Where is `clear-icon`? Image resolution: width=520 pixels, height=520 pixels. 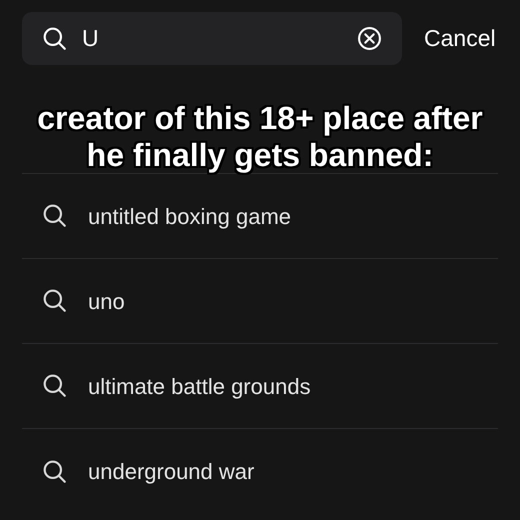 clear-icon is located at coordinates (369, 38).